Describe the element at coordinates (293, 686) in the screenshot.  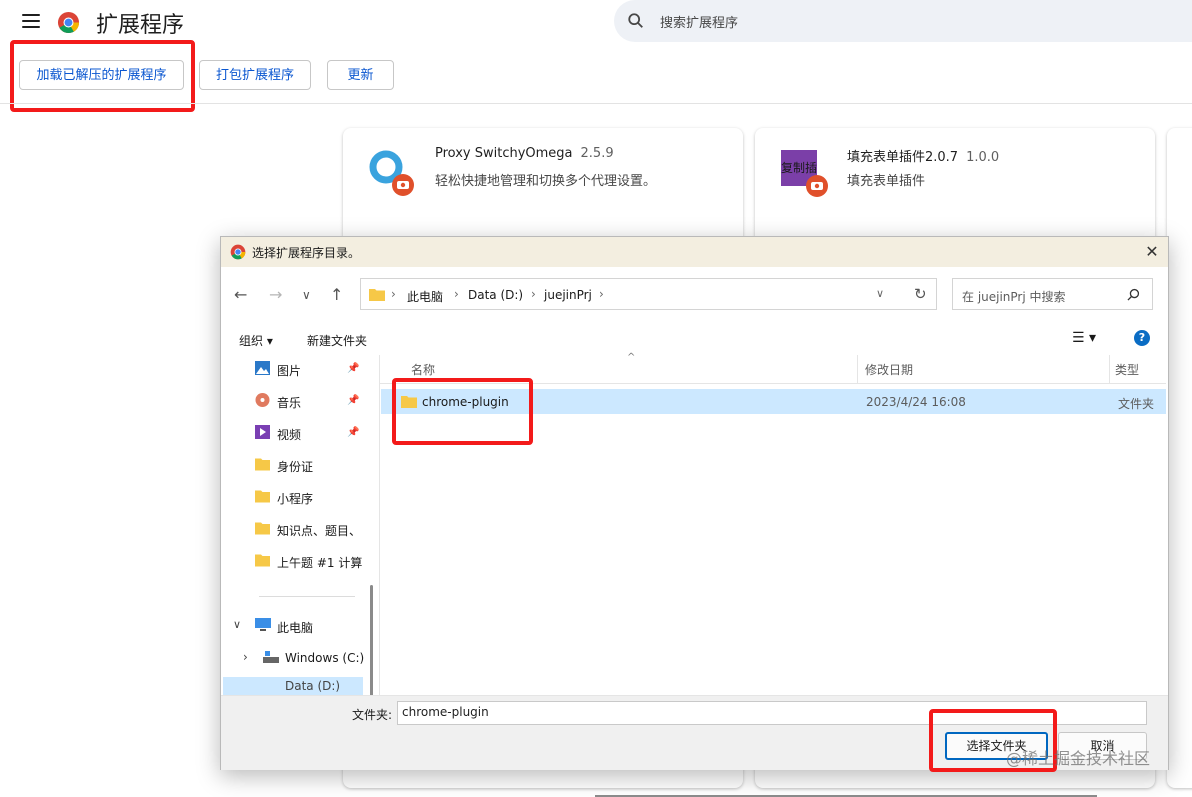
I see `sidebar-item-drive-d: Data (D:)` at that location.